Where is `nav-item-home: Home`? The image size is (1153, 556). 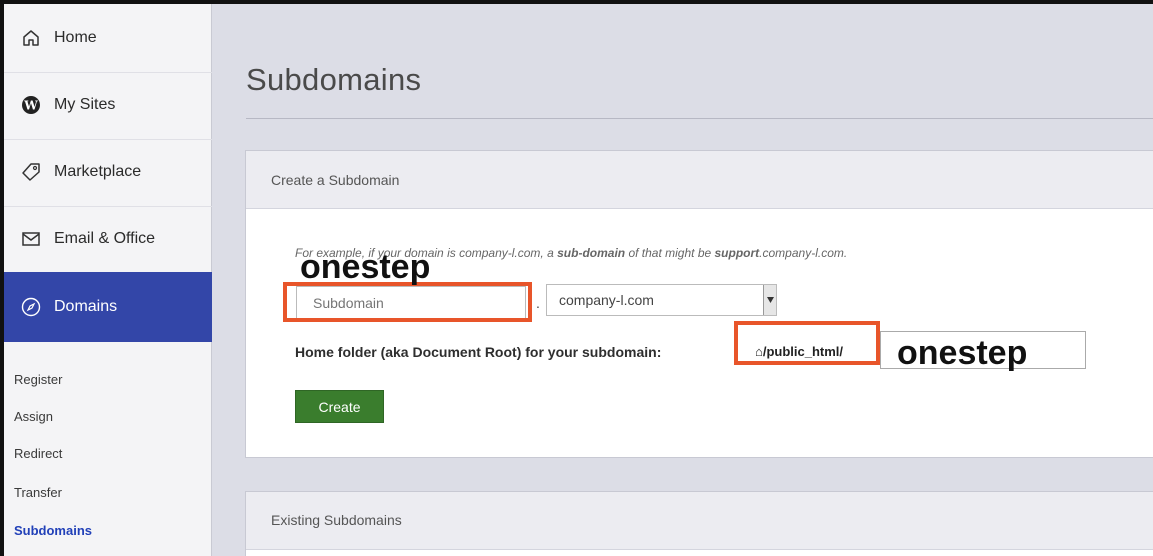
nav-item-home: Home is located at coordinates (108, 38).